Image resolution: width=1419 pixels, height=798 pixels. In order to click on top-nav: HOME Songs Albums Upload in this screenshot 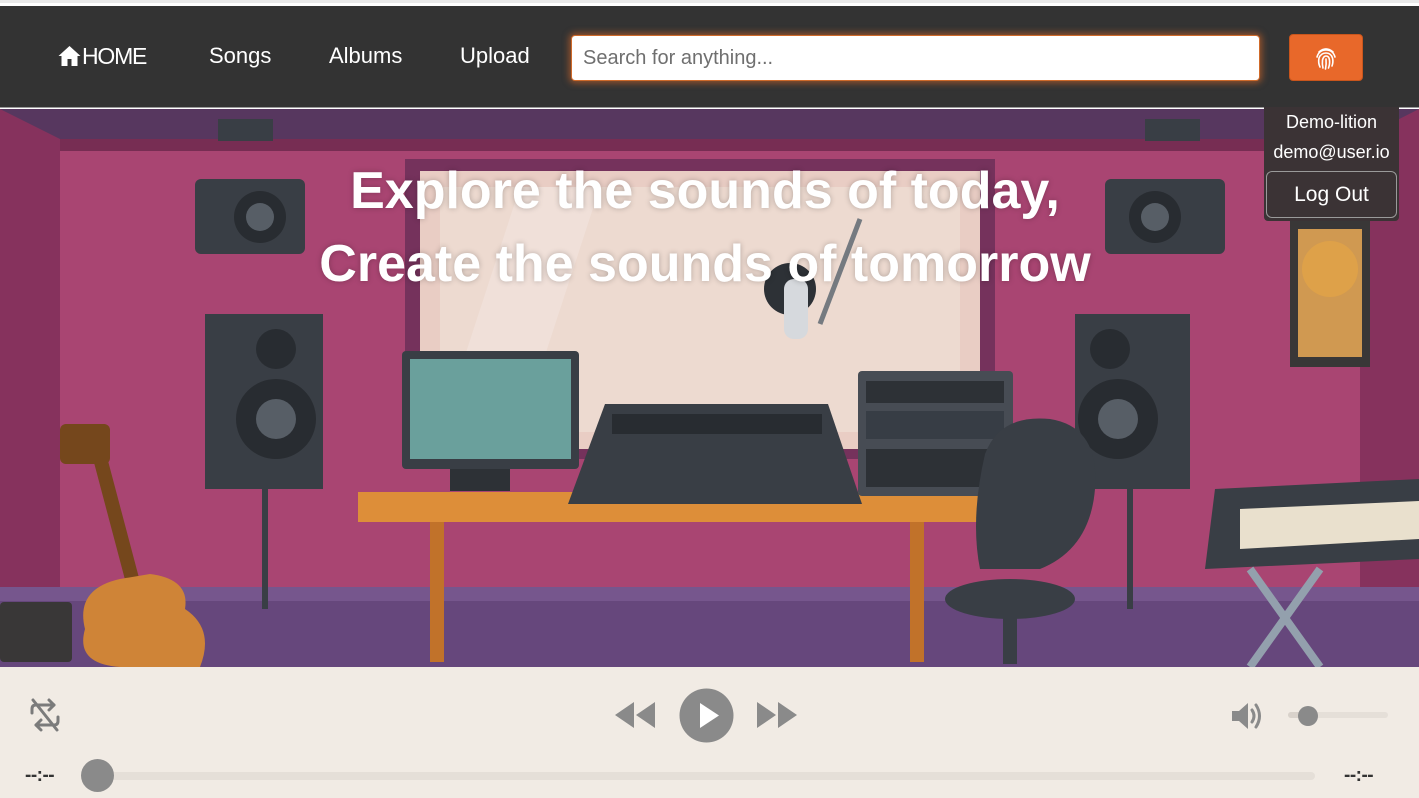, I will do `click(709, 57)`.